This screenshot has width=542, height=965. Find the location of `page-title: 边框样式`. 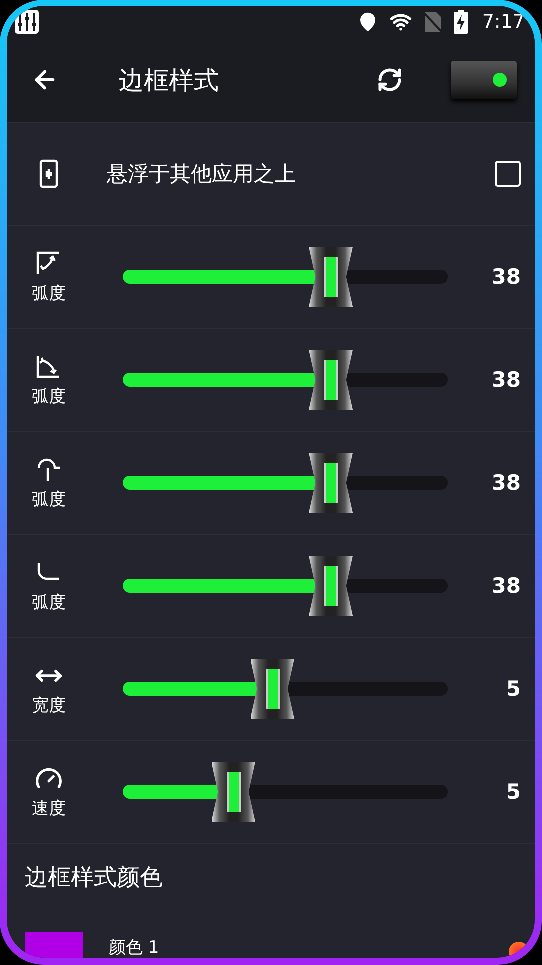

page-title: 边框样式 is located at coordinates (169, 80).